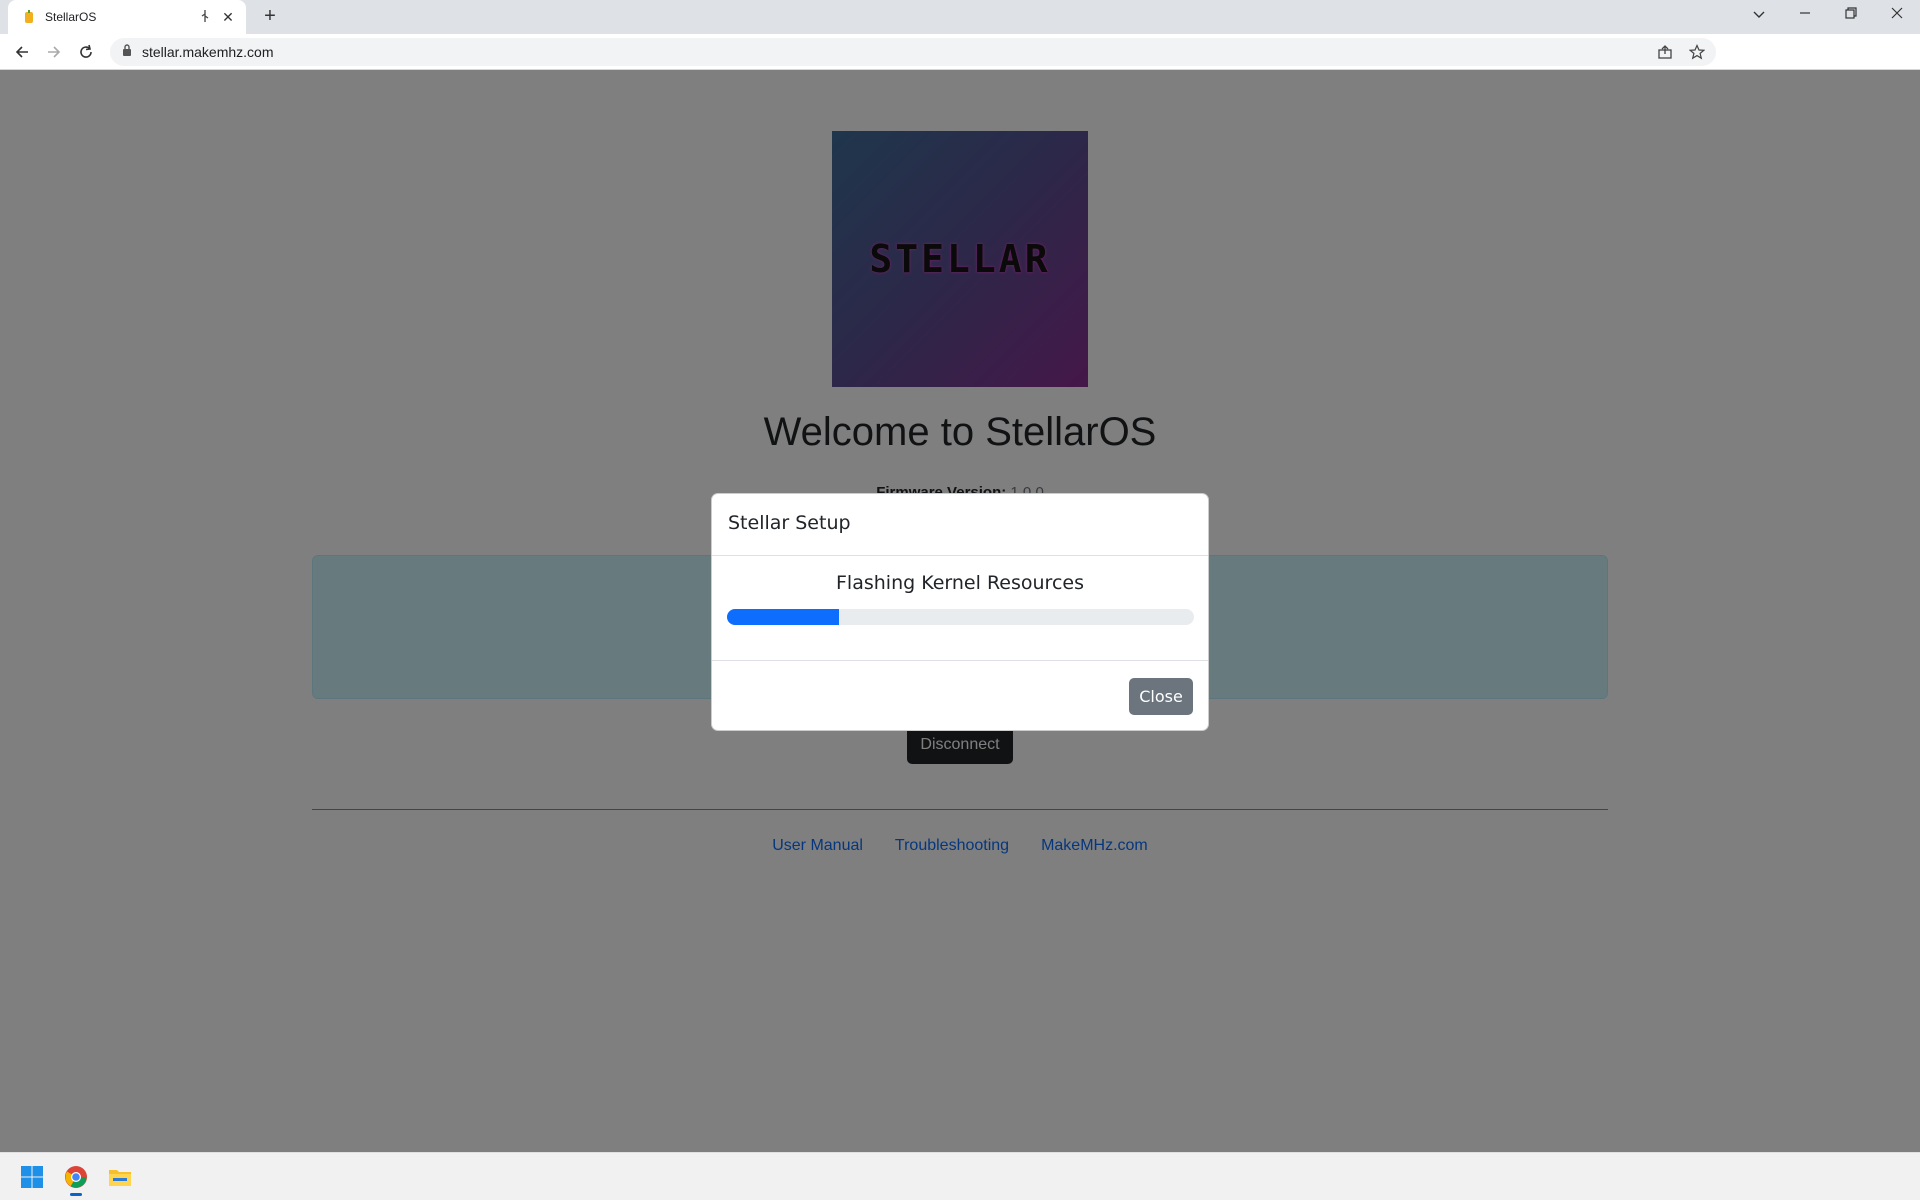 This screenshot has height=1200, width=1920. What do you see at coordinates (1897, 15) in the screenshot?
I see `window-close-icon` at bounding box center [1897, 15].